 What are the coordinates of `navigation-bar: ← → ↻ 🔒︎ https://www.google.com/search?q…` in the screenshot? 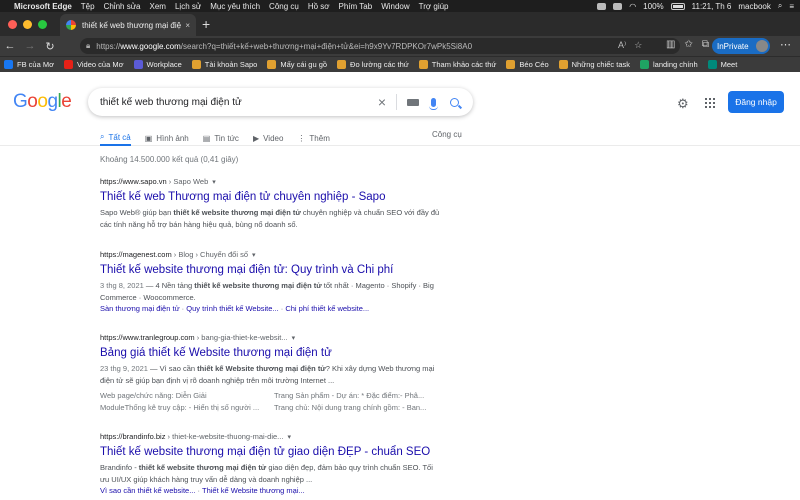 It's located at (400, 46).